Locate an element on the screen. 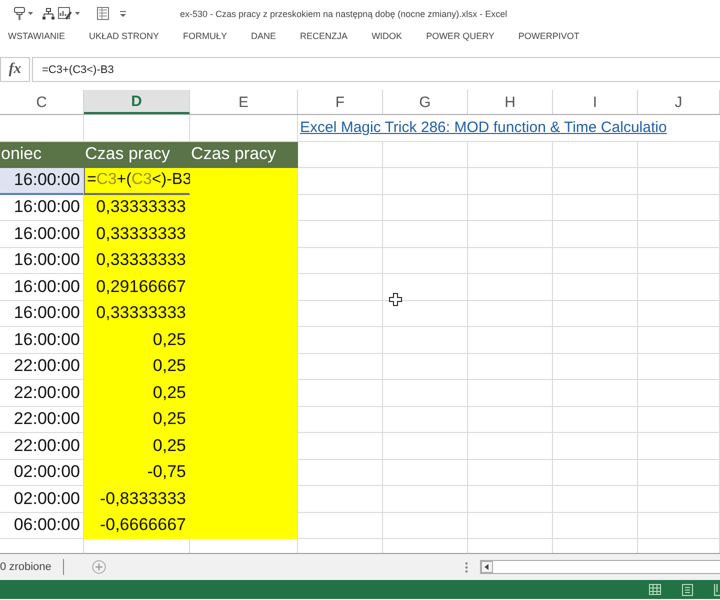  table-cell: 16:00:00 is located at coordinates (42, 181).